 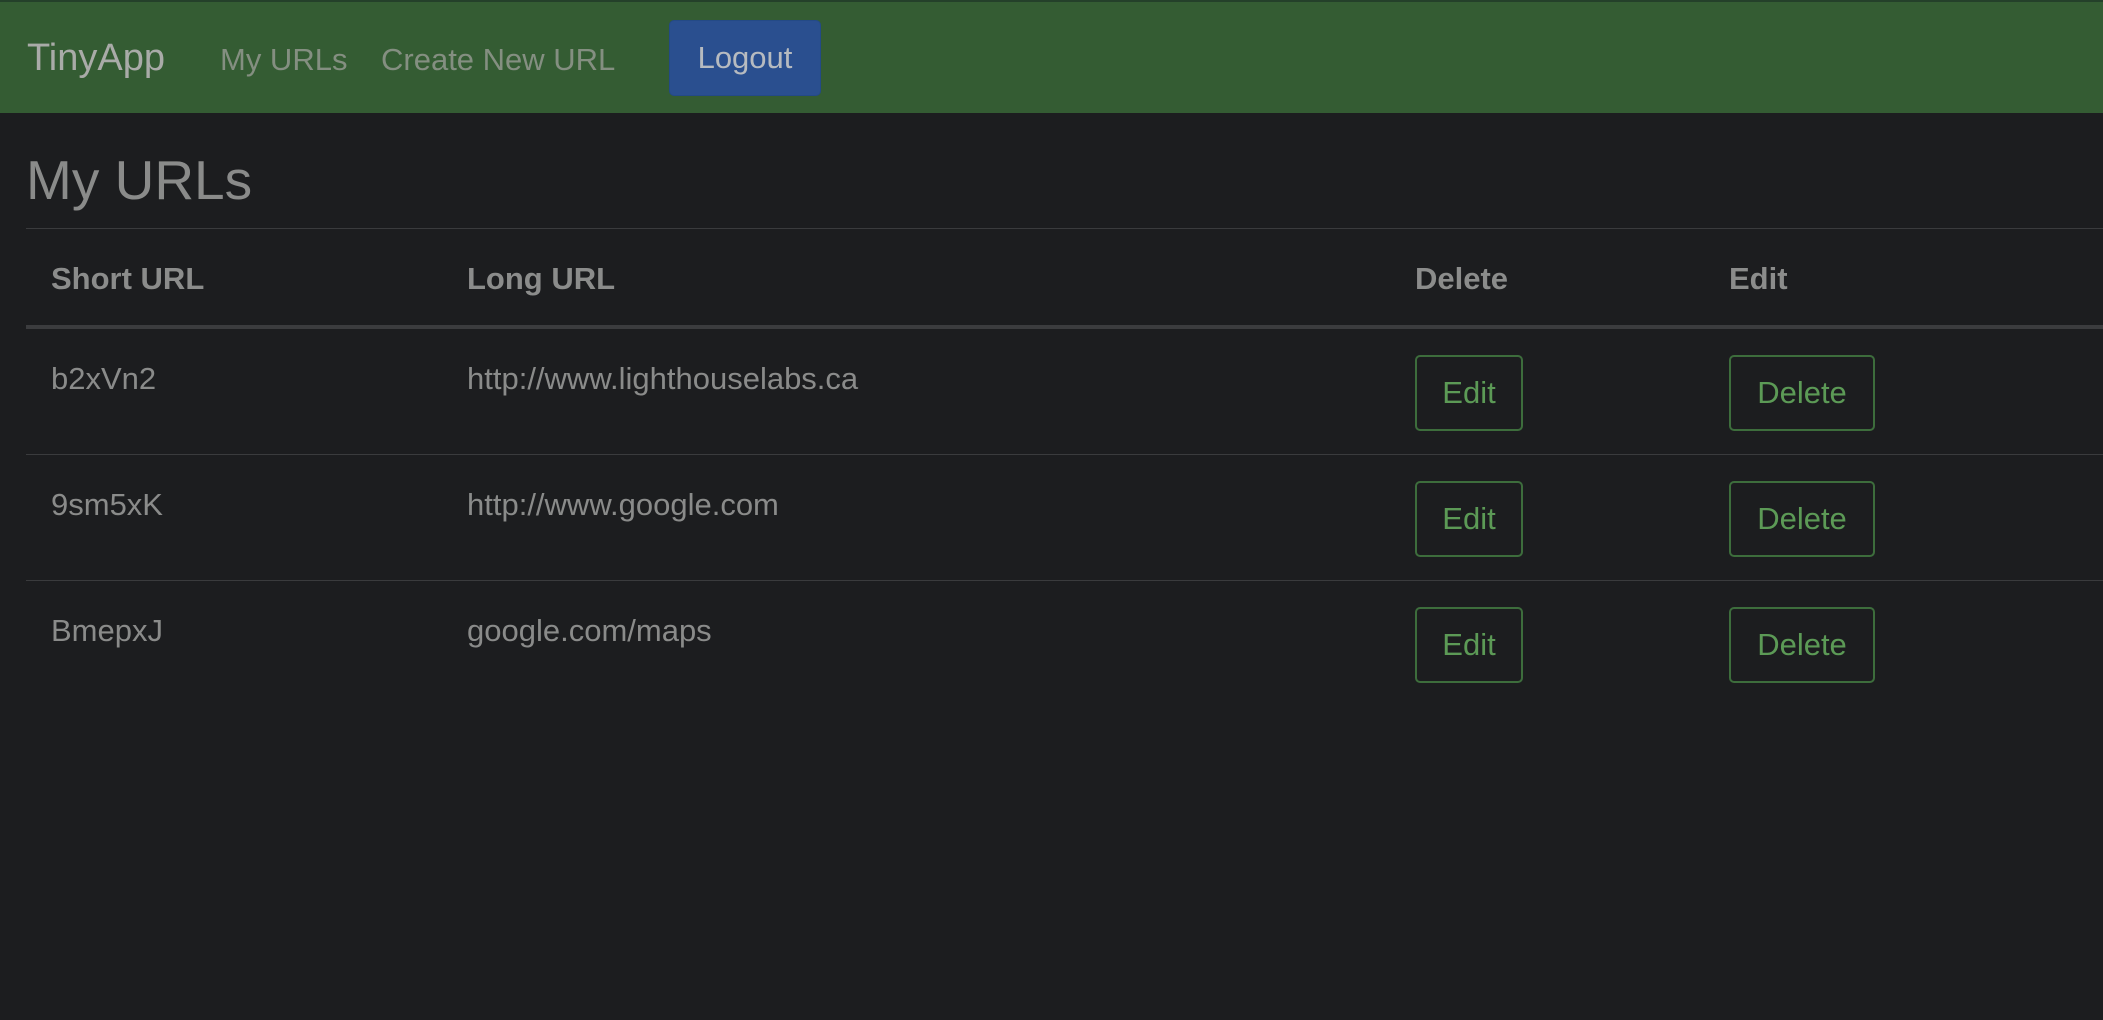 What do you see at coordinates (1758, 278) in the screenshot?
I see `header-edit: Edit` at bounding box center [1758, 278].